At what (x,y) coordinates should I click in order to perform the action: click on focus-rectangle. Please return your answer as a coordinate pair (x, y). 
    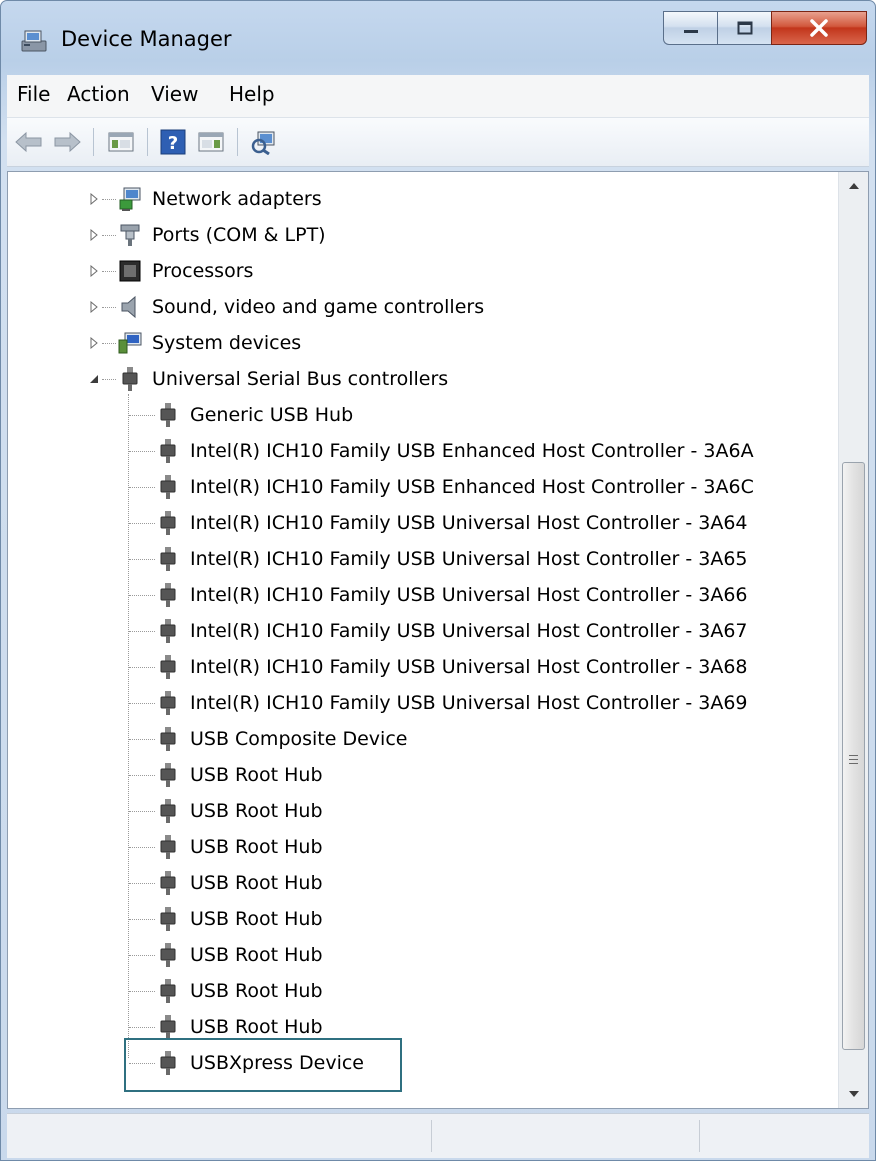
    Looking at the image, I should click on (263, 1065).